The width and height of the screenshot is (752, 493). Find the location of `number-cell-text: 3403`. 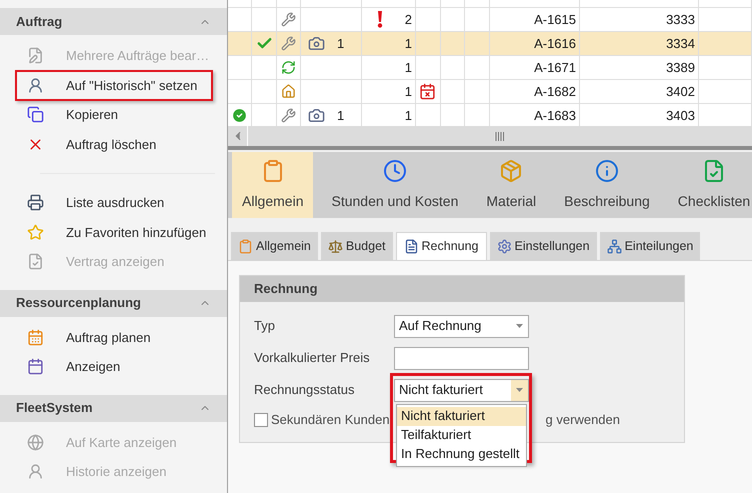

number-cell-text: 3403 is located at coordinates (680, 115).